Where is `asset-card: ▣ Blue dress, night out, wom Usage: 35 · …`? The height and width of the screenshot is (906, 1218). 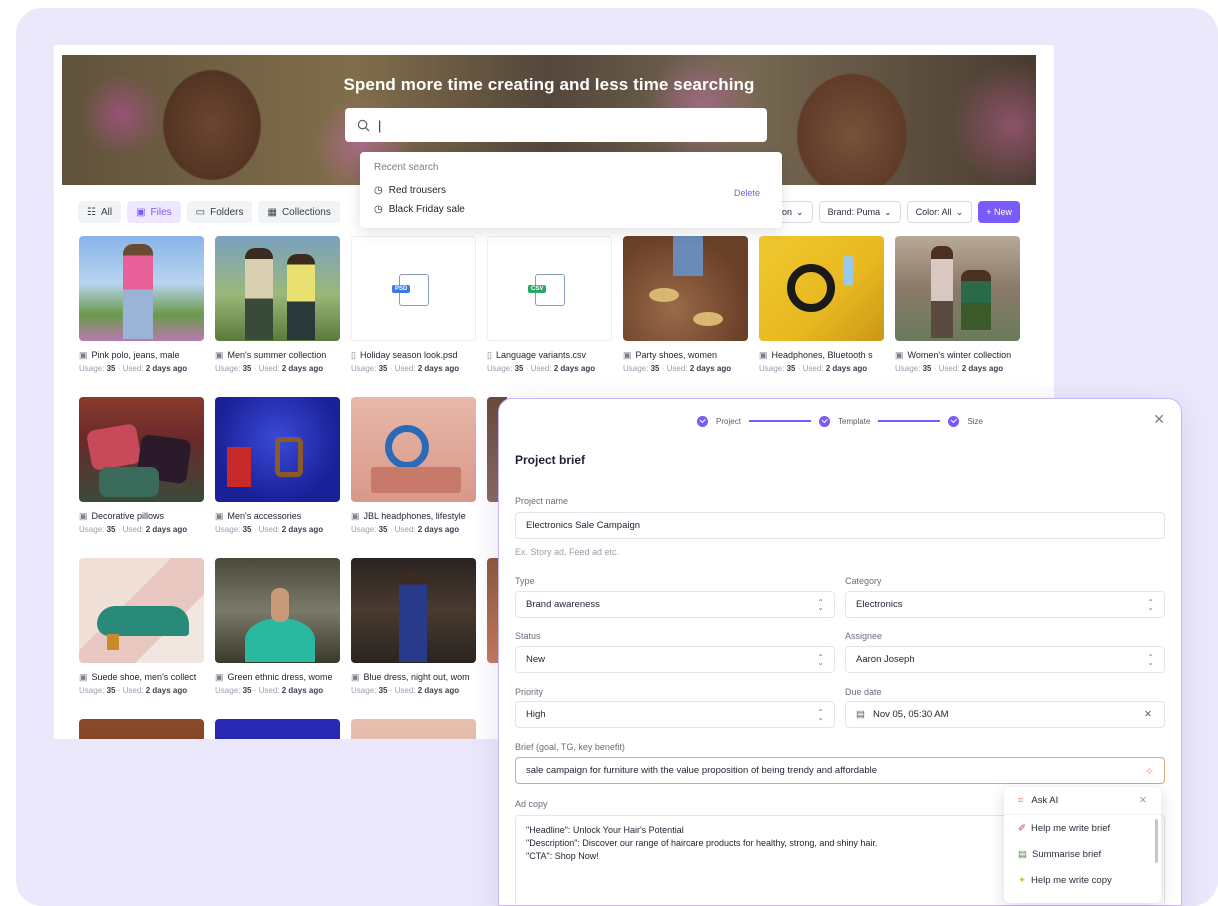 asset-card: ▣ Blue dress, night out, wom Usage: 35 · … is located at coordinates (413, 626).